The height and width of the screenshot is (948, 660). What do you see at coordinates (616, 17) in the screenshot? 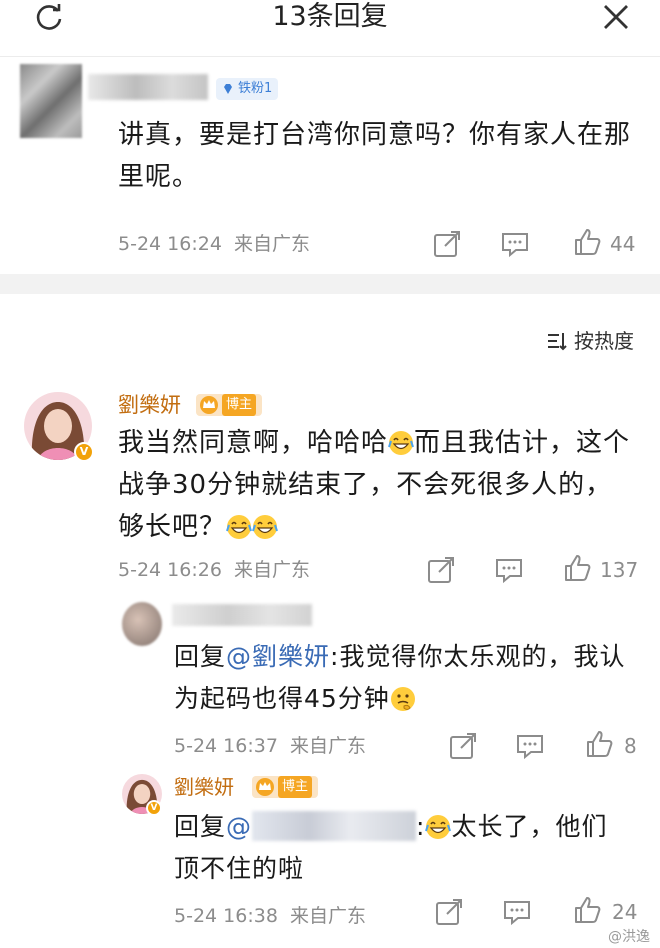
I see `close-icon` at bounding box center [616, 17].